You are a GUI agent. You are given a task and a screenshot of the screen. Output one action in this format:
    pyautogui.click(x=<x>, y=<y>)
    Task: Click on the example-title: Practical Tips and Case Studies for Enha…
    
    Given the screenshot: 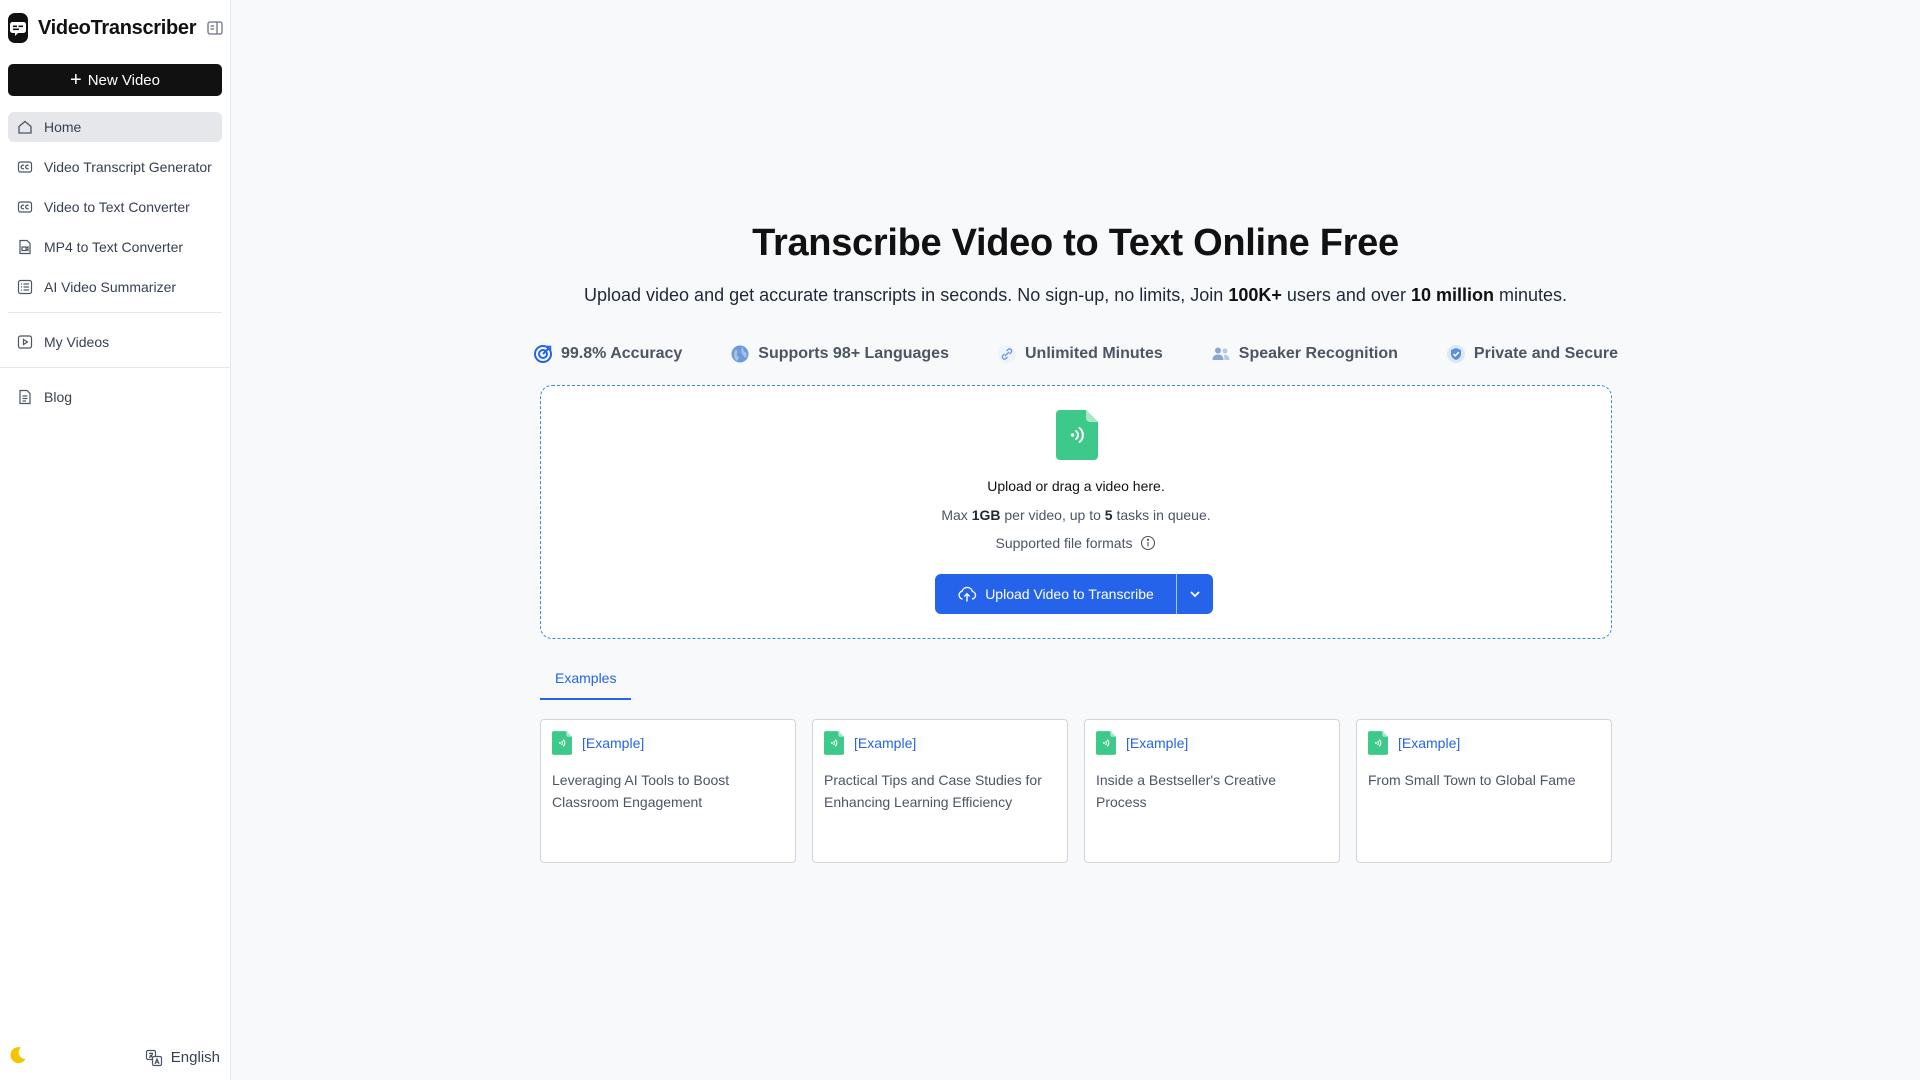 What is the action you would take?
    pyautogui.click(x=933, y=791)
    